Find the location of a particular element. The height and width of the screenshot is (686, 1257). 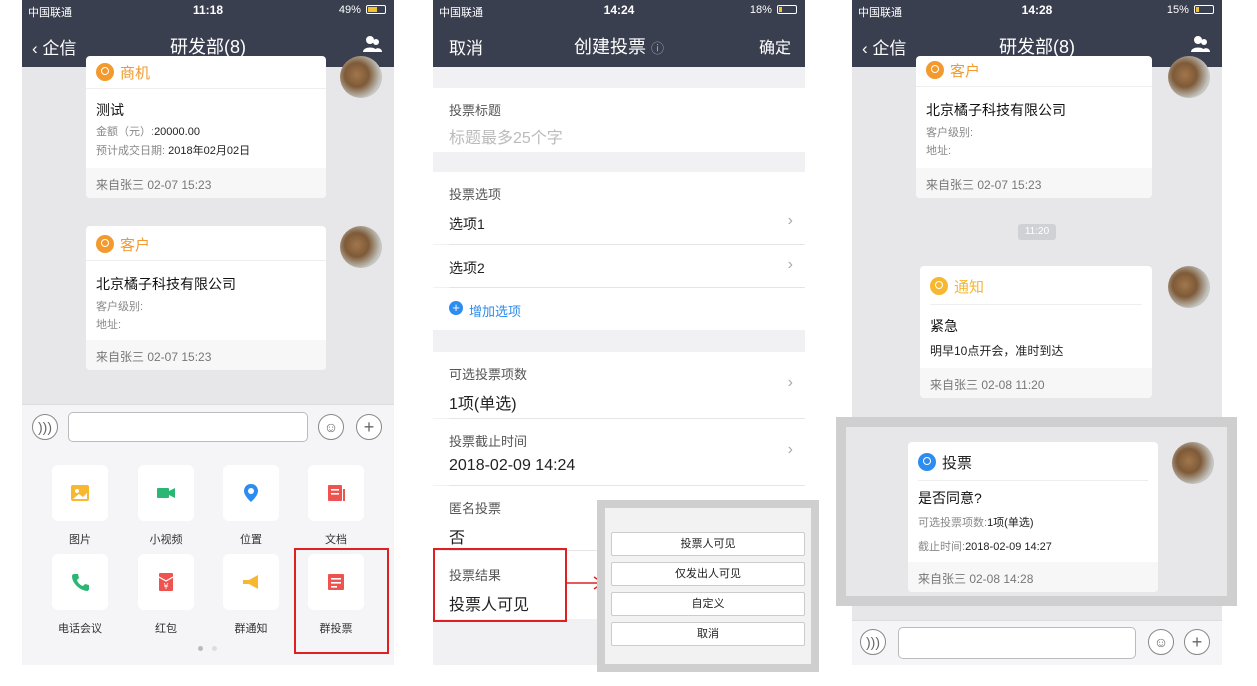

customer-level: 客户级别: is located at coordinates (950, 133).